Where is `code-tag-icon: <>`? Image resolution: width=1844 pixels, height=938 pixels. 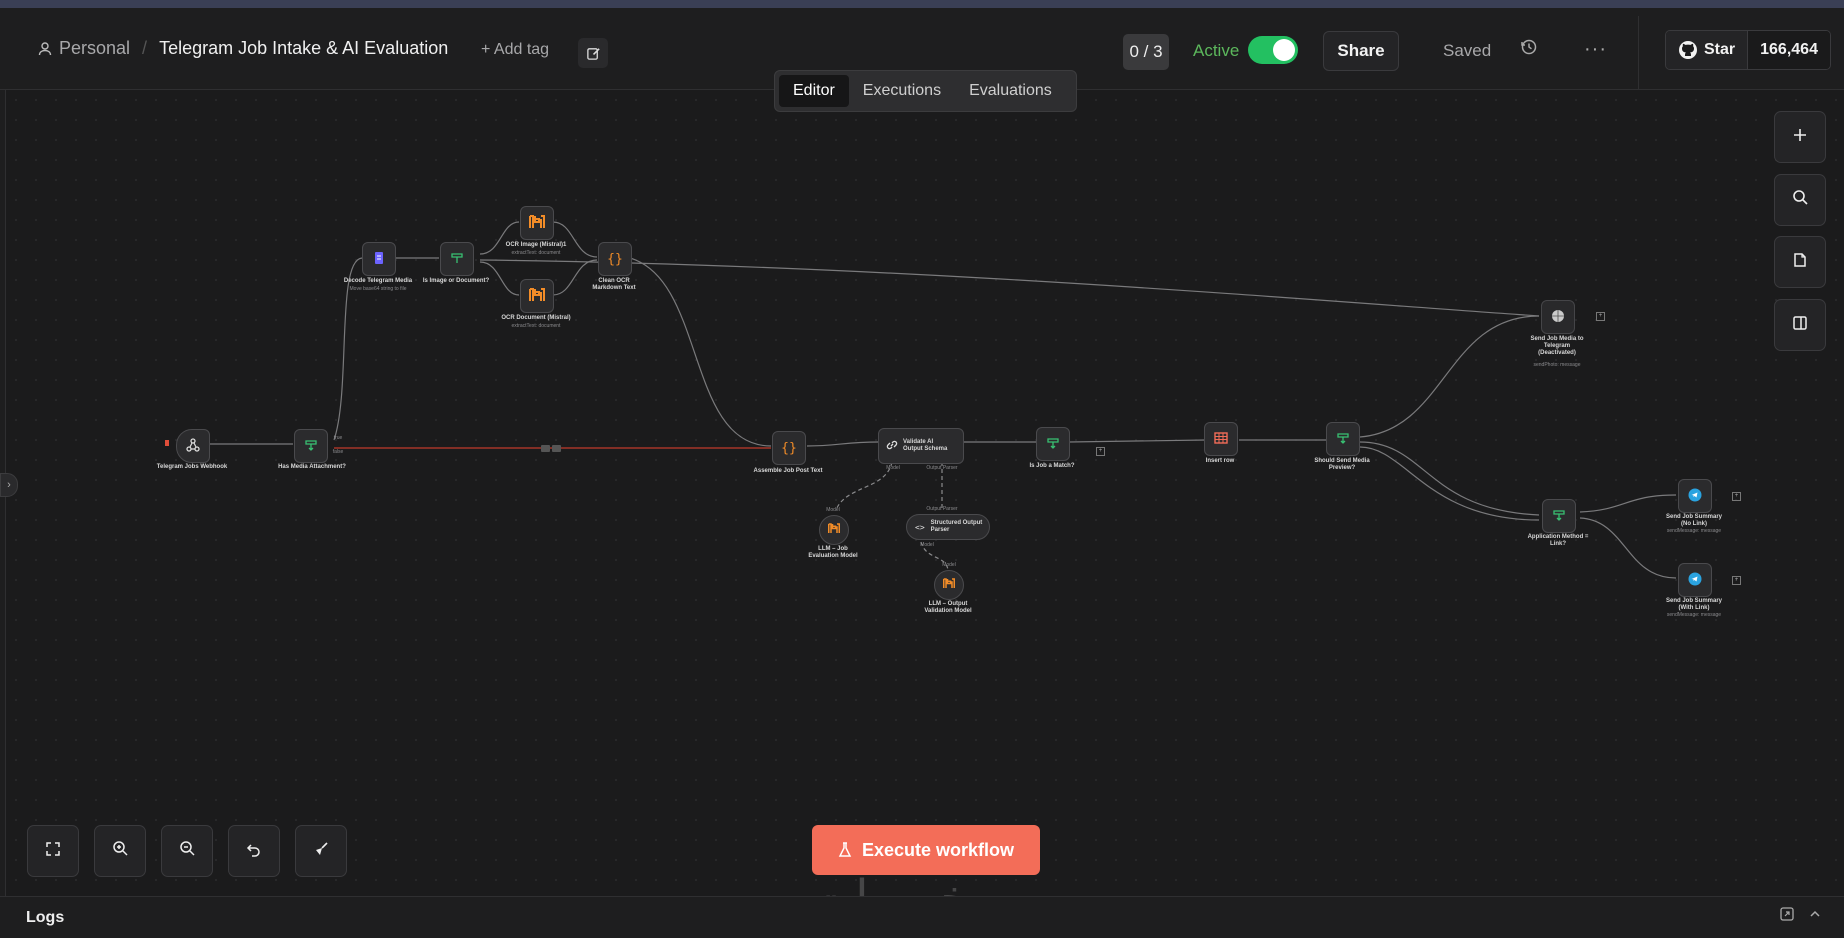 code-tag-icon: <> is located at coordinates (920, 527).